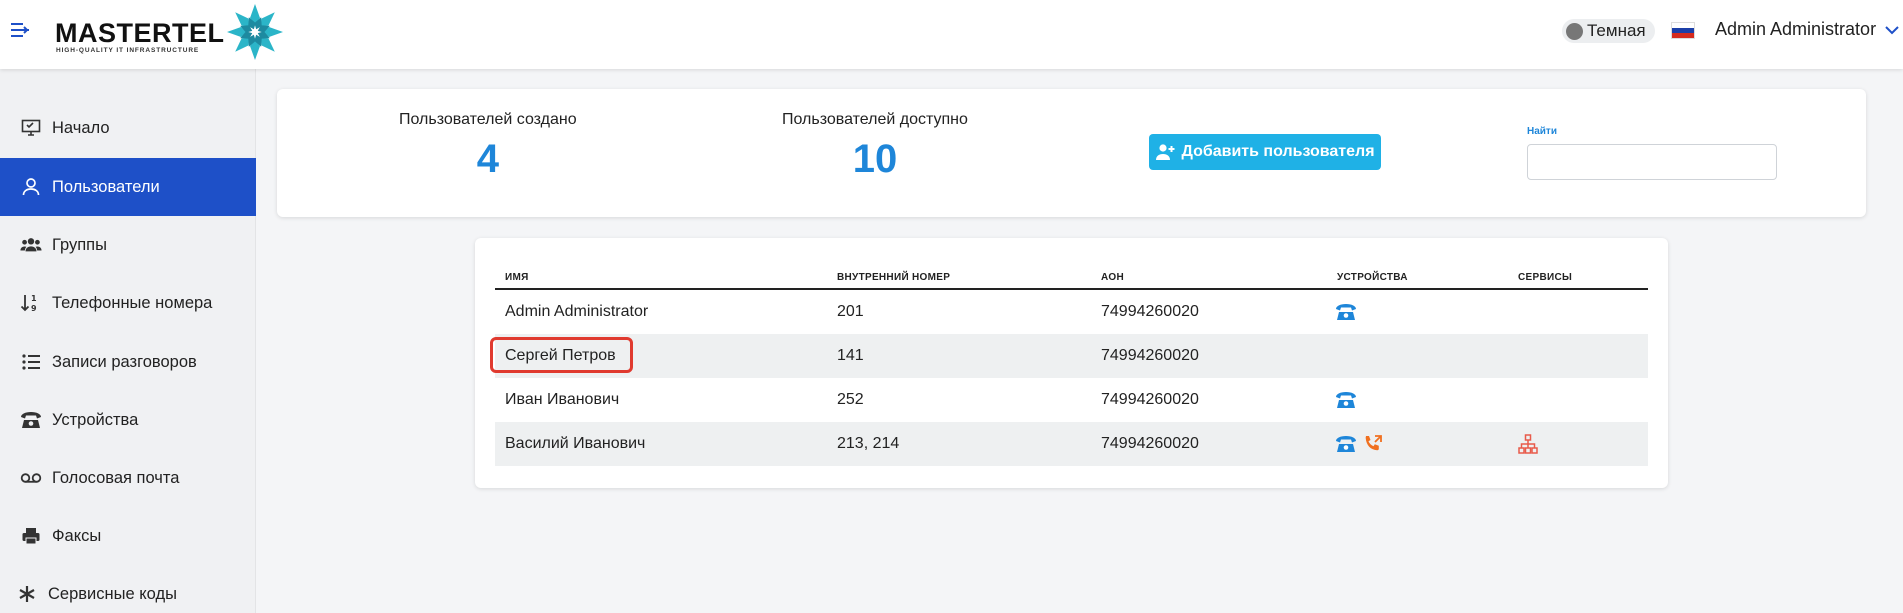 This screenshot has height=613, width=1903. I want to click on sidebar-item-label: Телефонные номера, so click(132, 302).